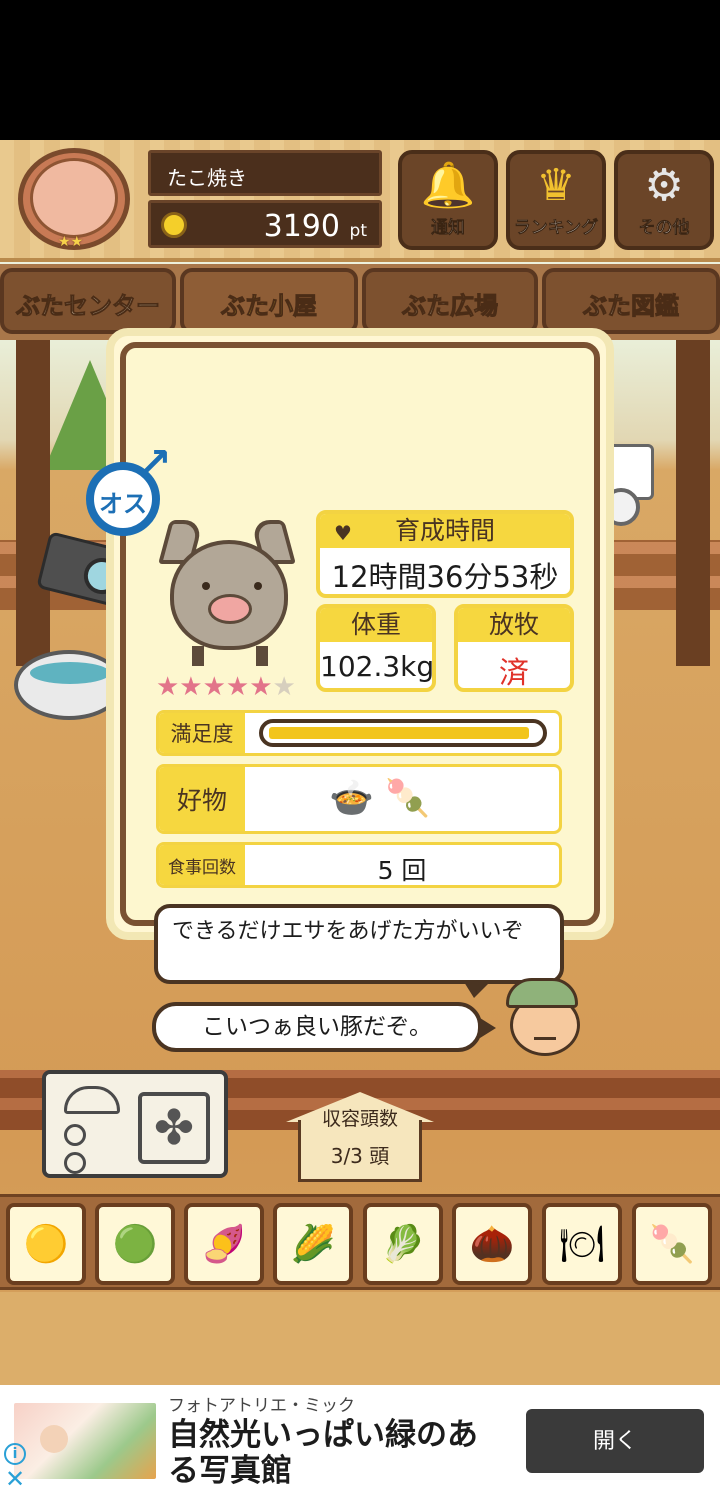  I want to click on points-display: 3190 pt, so click(315, 226).